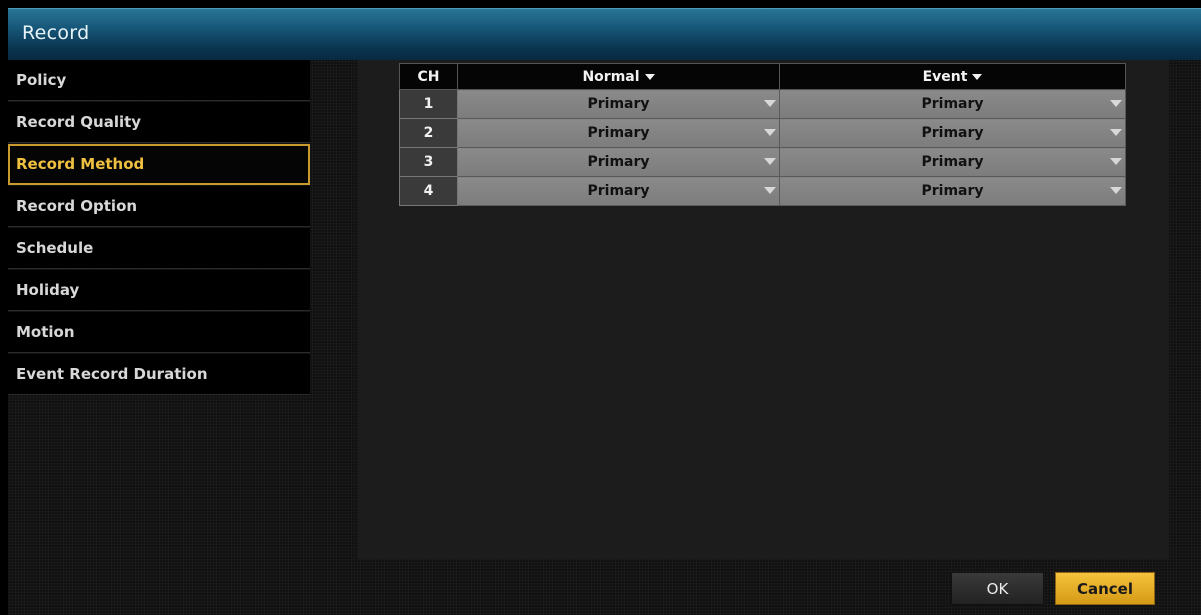  What do you see at coordinates (41, 80) in the screenshot?
I see `sidebar-item-label: Policy` at bounding box center [41, 80].